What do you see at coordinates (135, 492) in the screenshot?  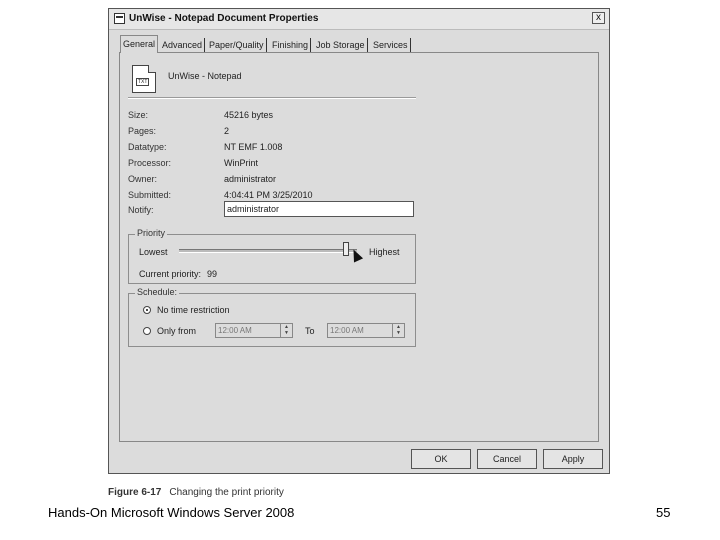 I see `figure-number: Figure 6-17` at bounding box center [135, 492].